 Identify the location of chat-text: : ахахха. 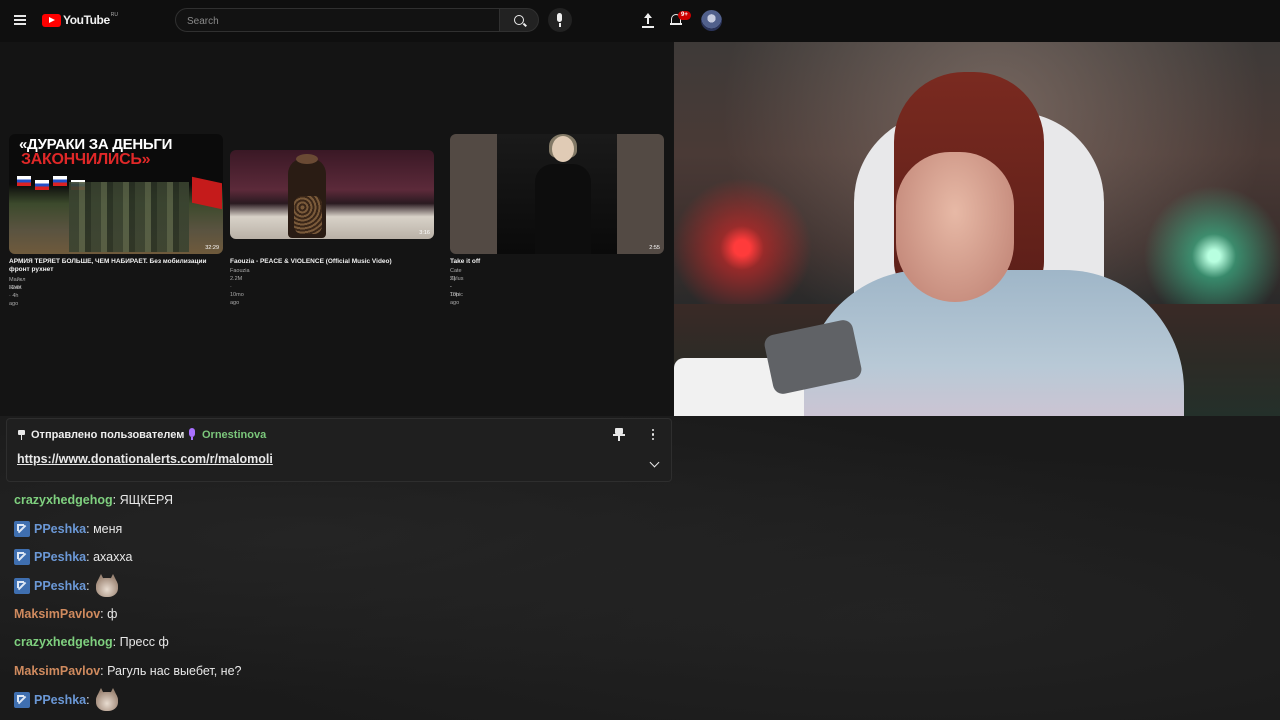
(109, 556).